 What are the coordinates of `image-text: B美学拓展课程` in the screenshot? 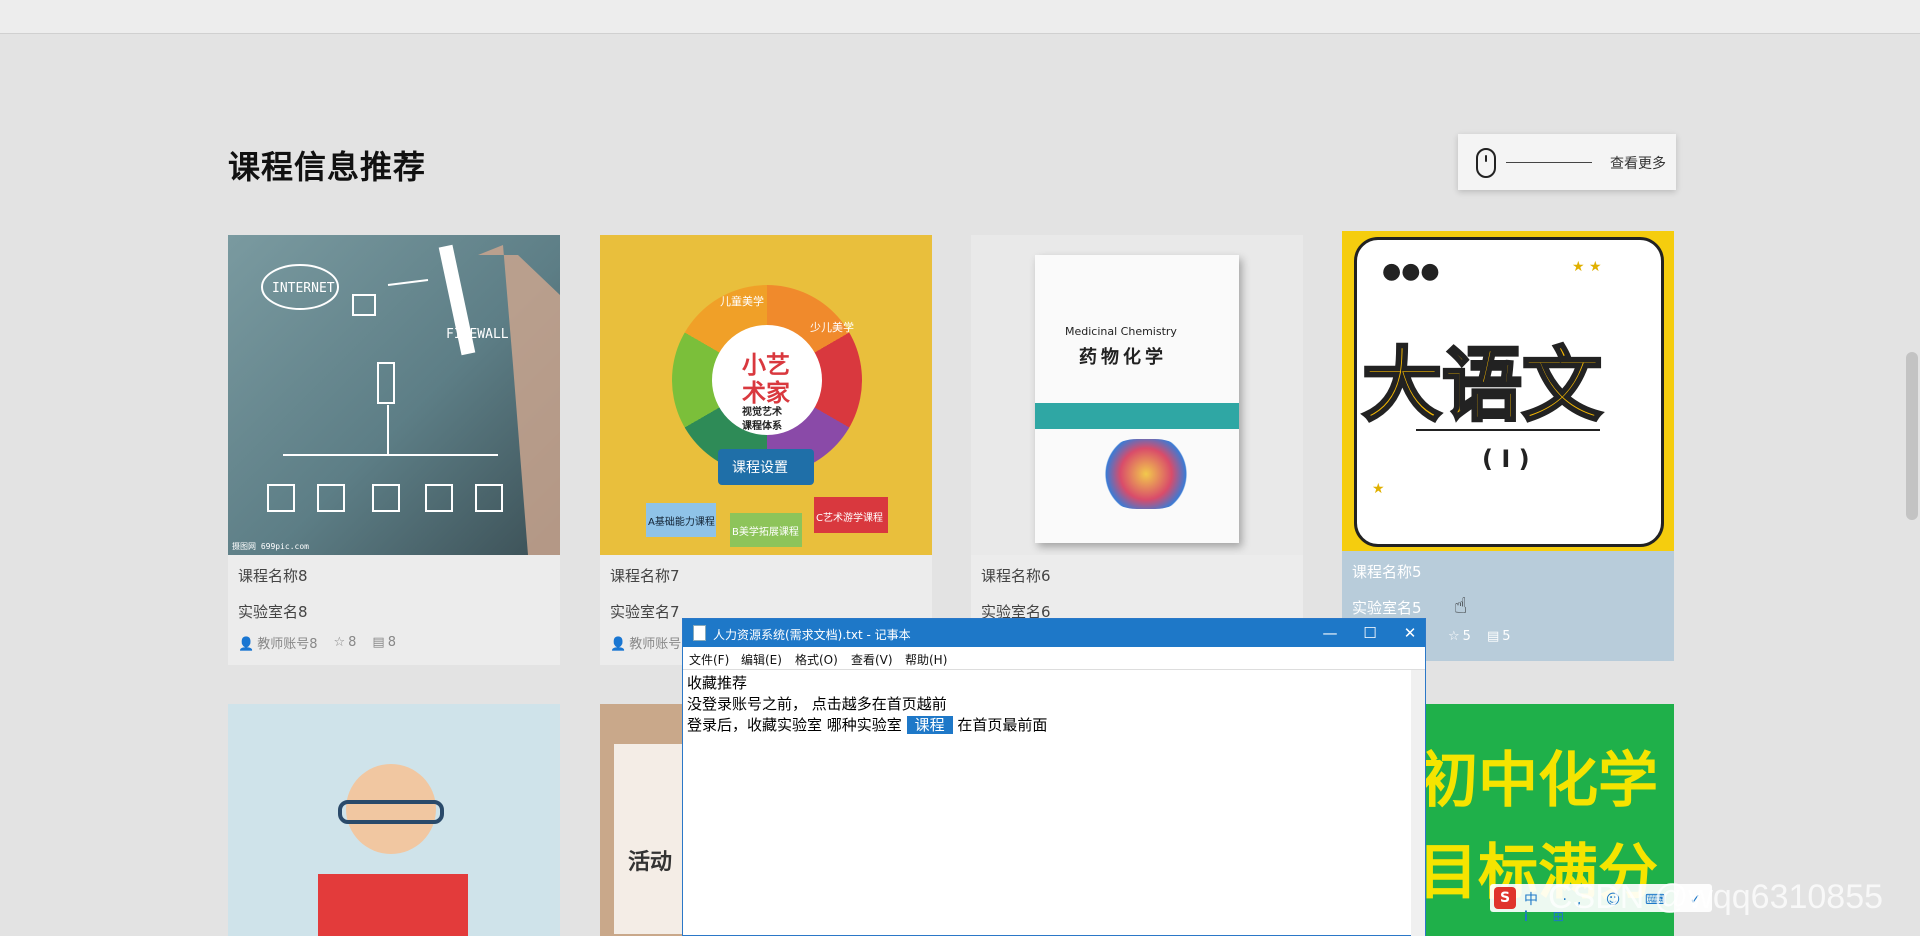 It's located at (765, 532).